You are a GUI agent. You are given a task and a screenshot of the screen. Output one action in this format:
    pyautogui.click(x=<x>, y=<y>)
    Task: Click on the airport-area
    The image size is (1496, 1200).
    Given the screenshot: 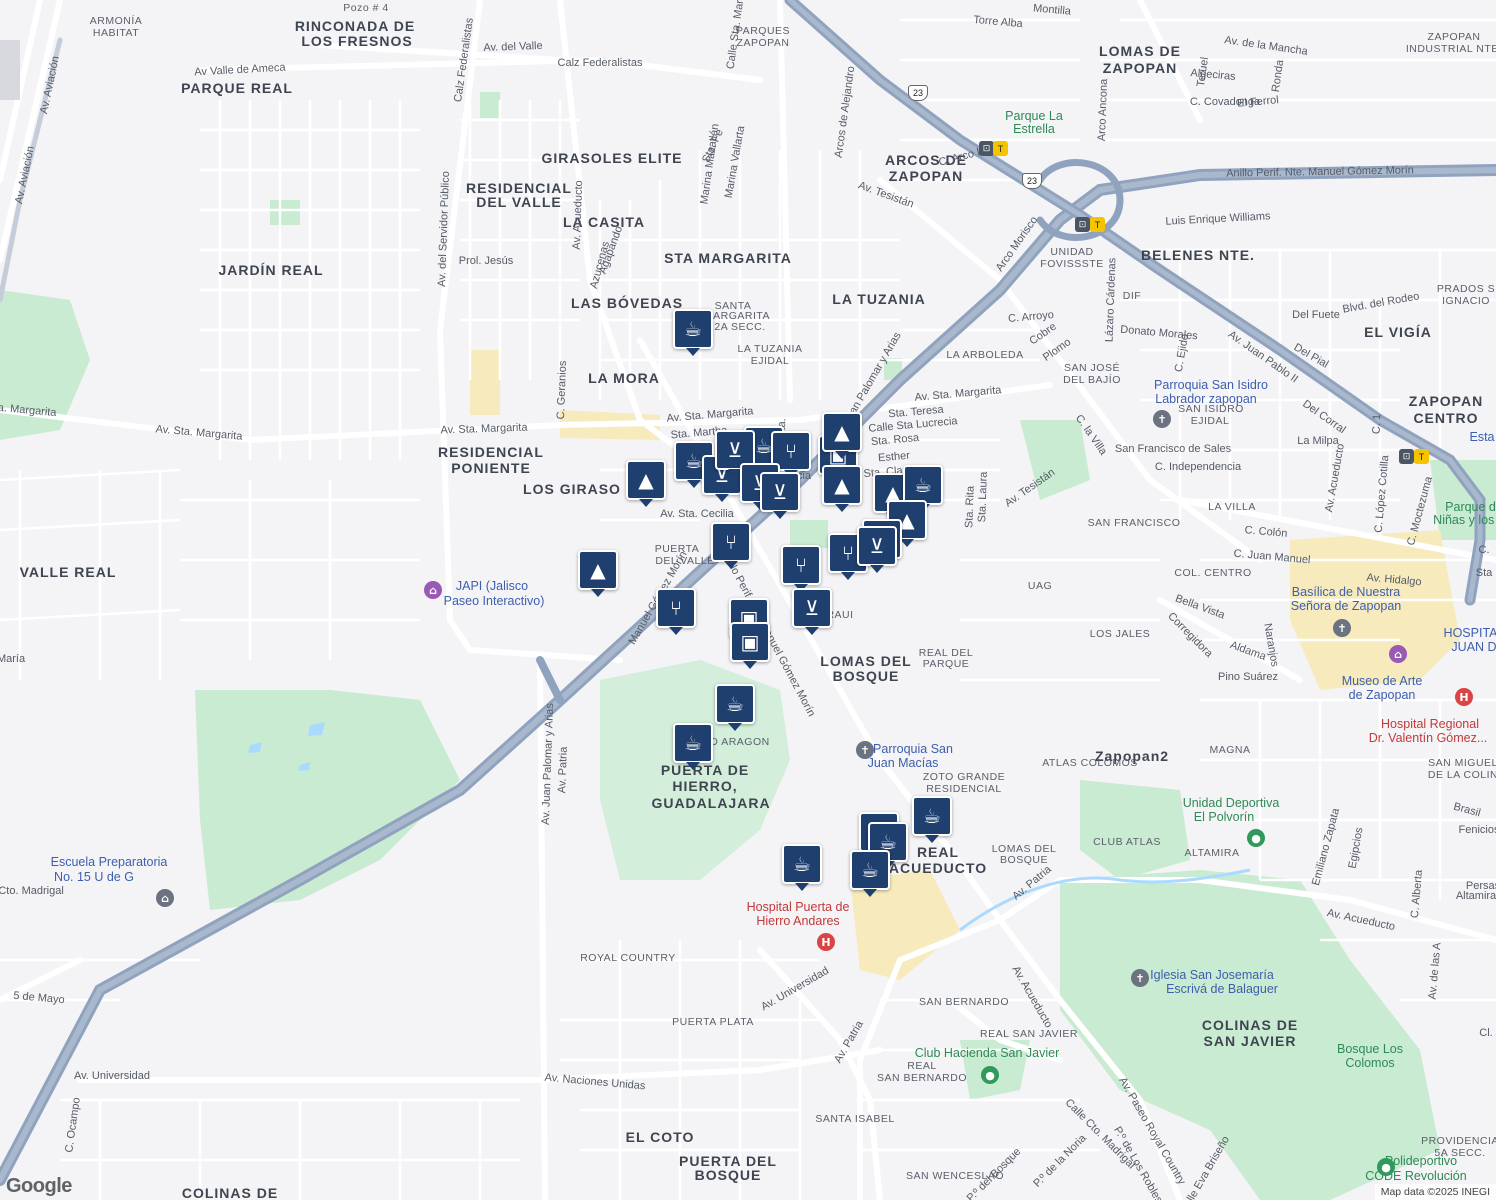 What is the action you would take?
    pyautogui.click(x=10, y=70)
    